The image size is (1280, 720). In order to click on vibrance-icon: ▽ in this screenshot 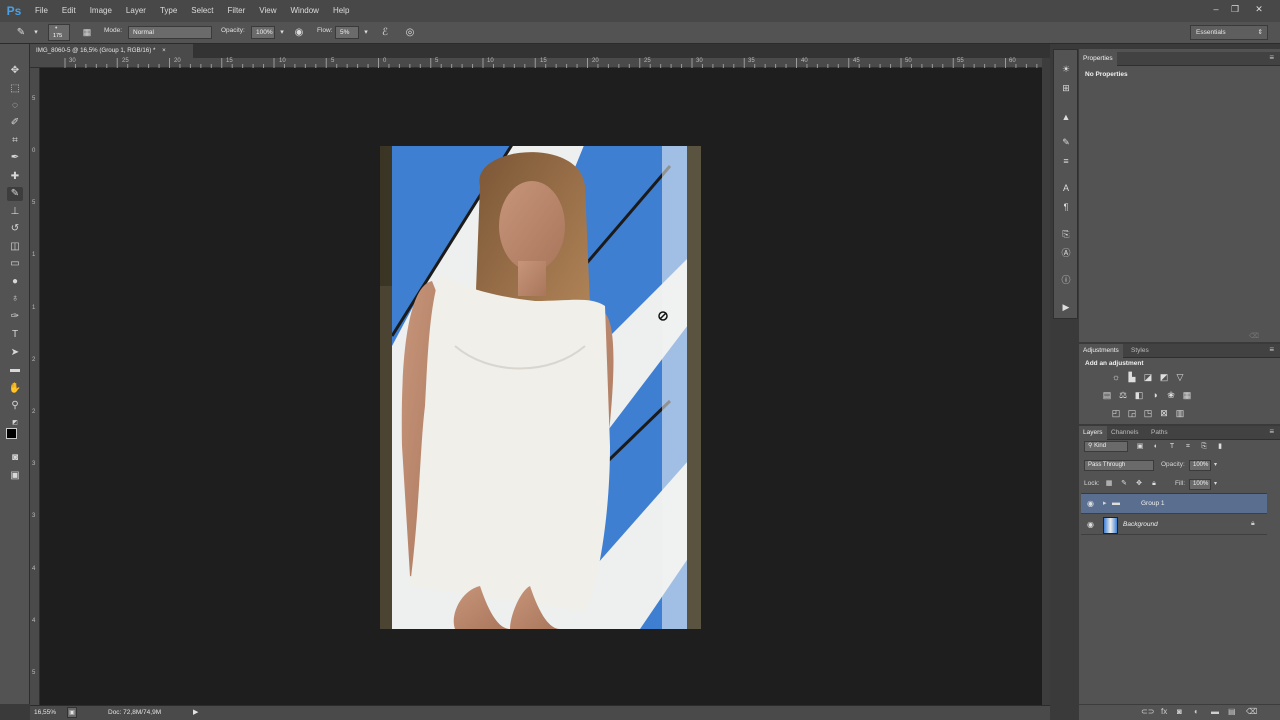, I will do `click(1180, 377)`.